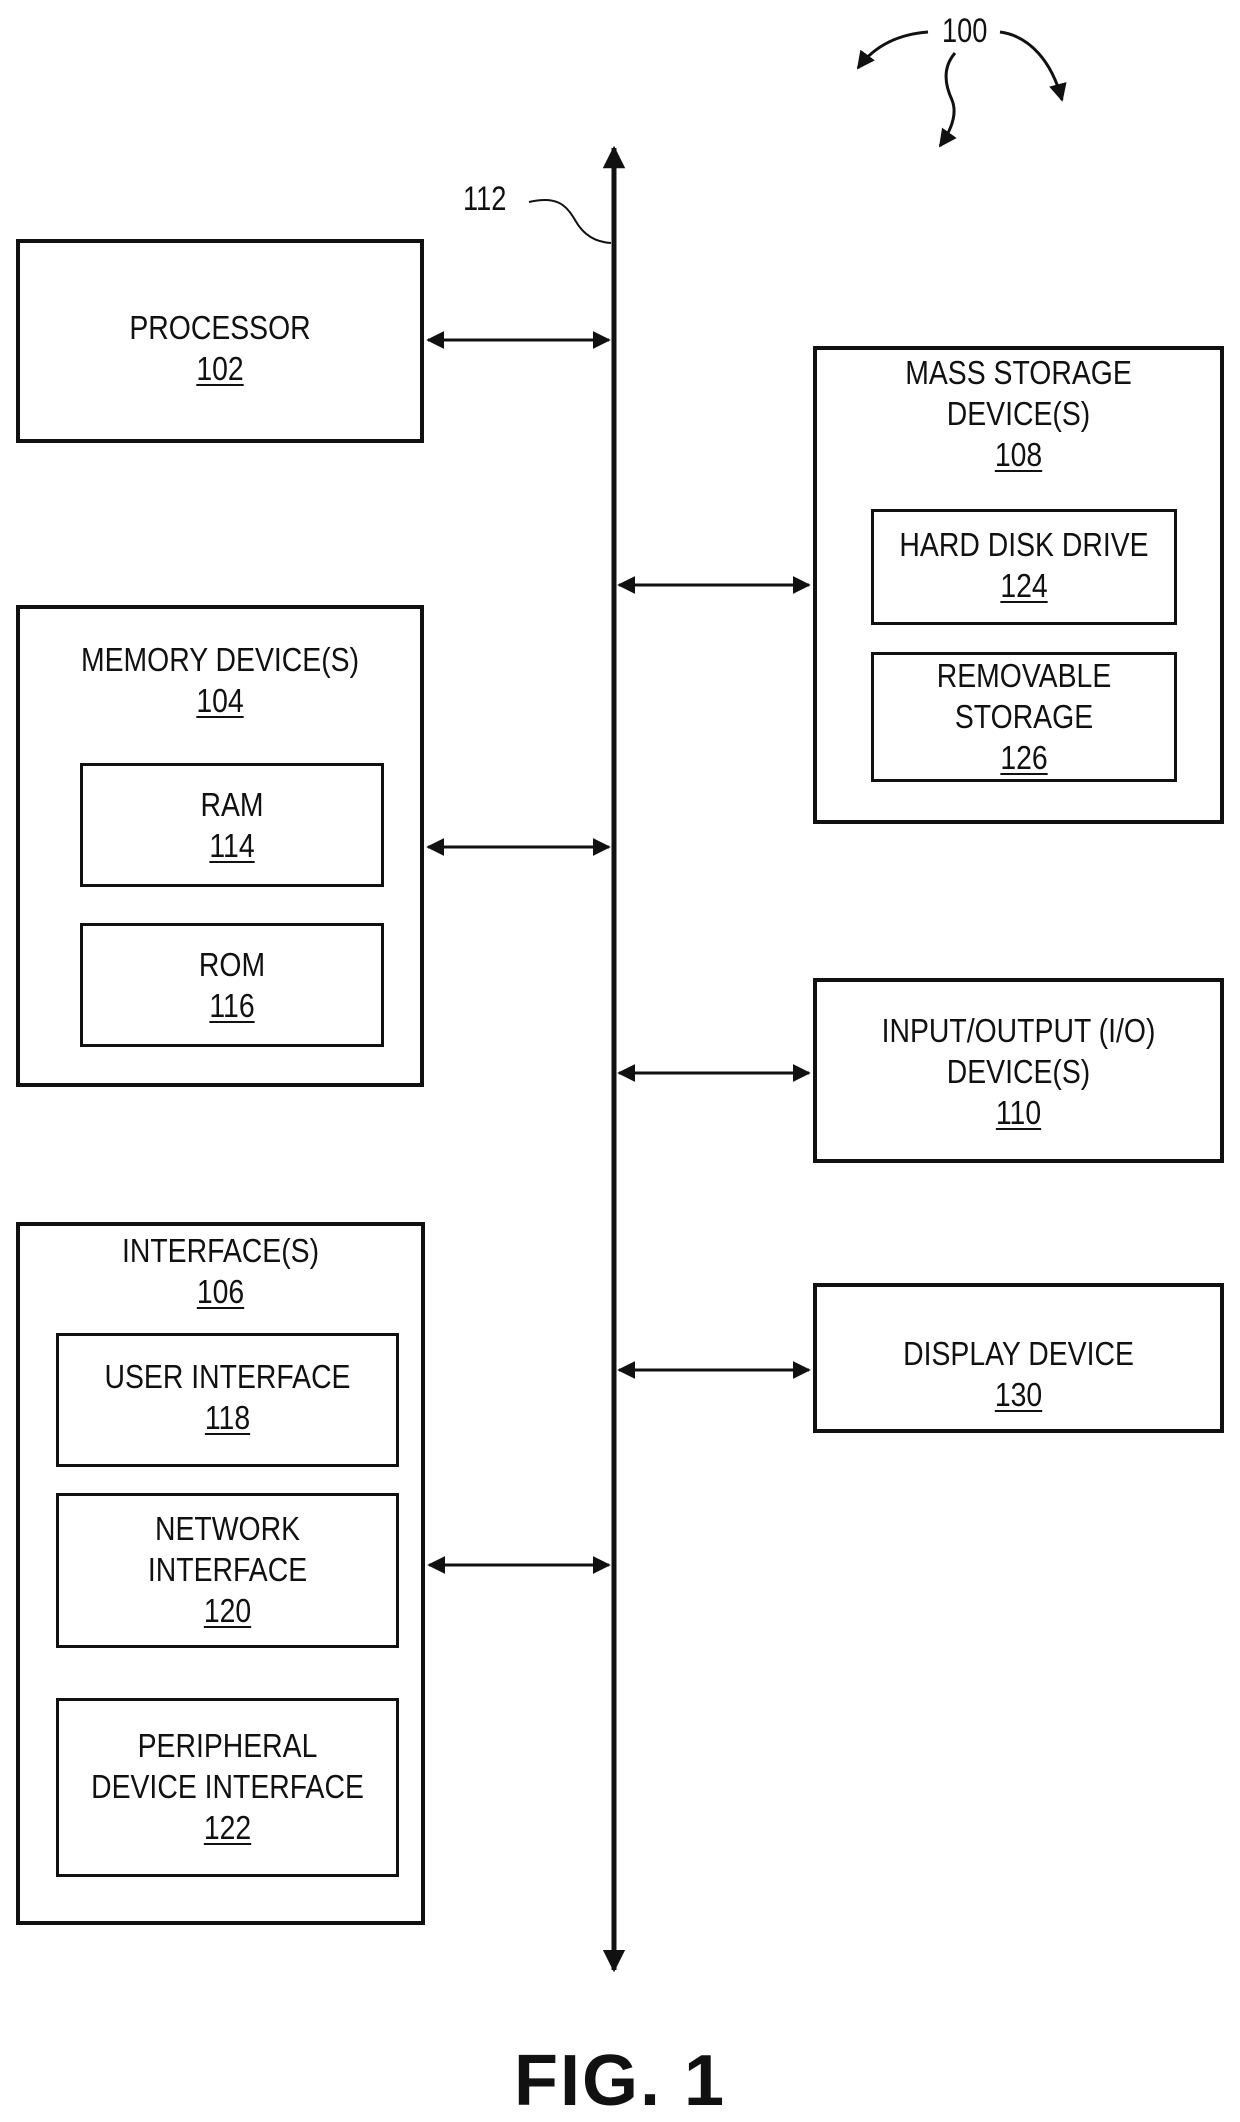  What do you see at coordinates (1018, 372) in the screenshot?
I see `mass-storage-title-line1: MASS STORAGE` at bounding box center [1018, 372].